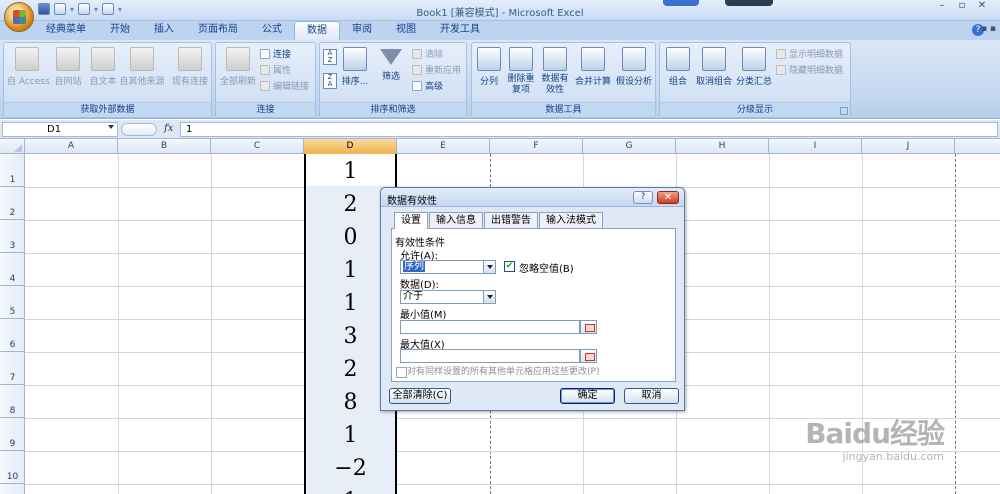  Describe the element at coordinates (12, 146) in the screenshot. I see `select-all-button` at that location.